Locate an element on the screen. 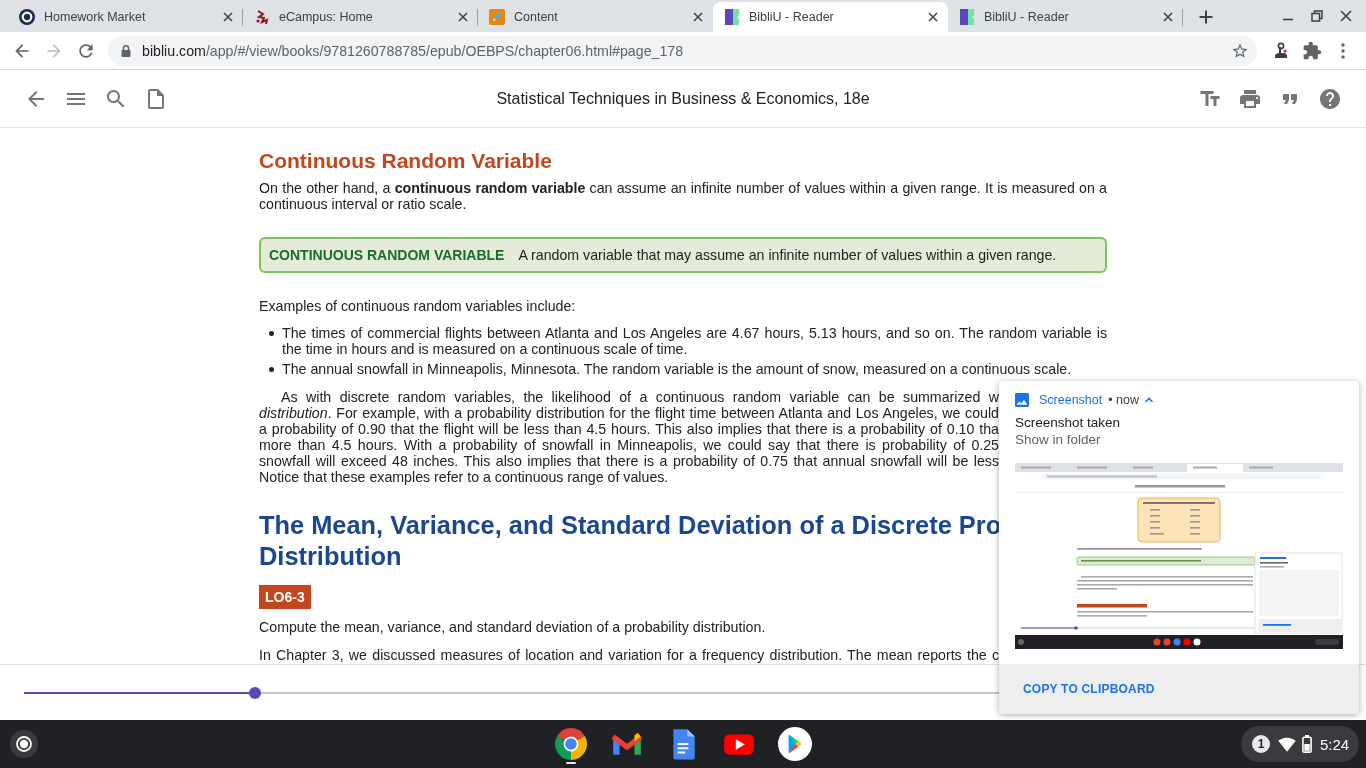 The height and width of the screenshot is (768, 1366). definition-term: CONTINUOUS RANDOM VARIABLE is located at coordinates (387, 255).